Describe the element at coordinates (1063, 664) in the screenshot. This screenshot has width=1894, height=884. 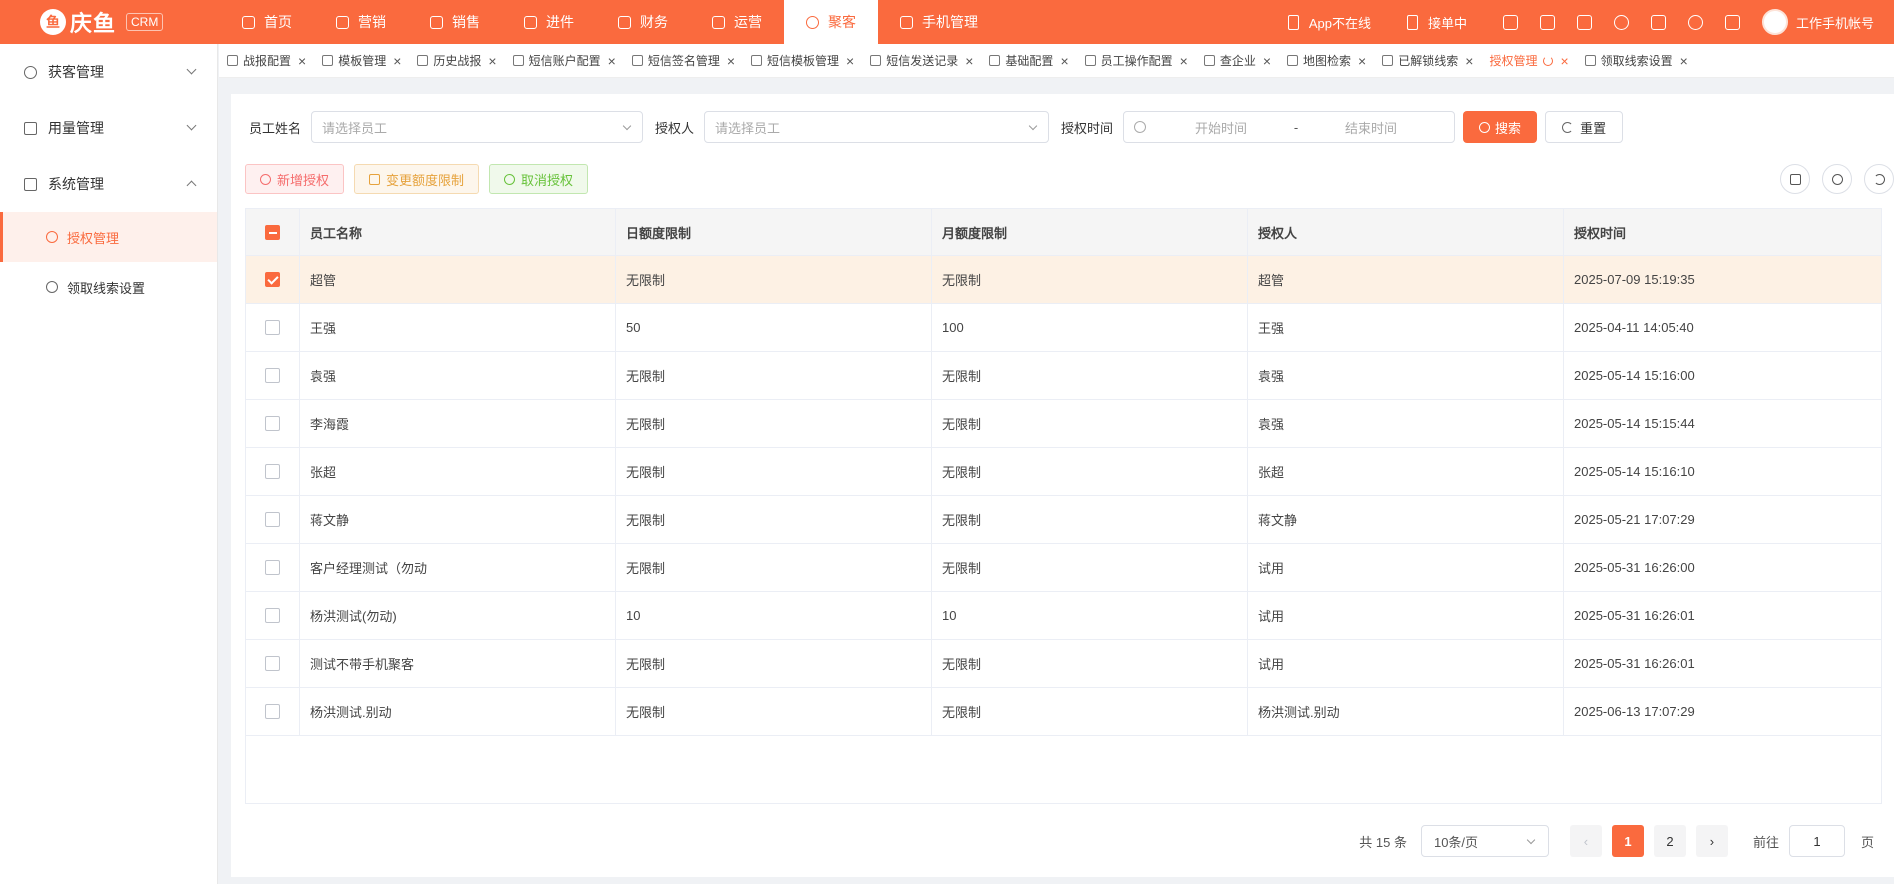
I see `table-row: 测试不带手机聚客 无限制 无限制 试用 2025-05-31 16:26:01` at that location.